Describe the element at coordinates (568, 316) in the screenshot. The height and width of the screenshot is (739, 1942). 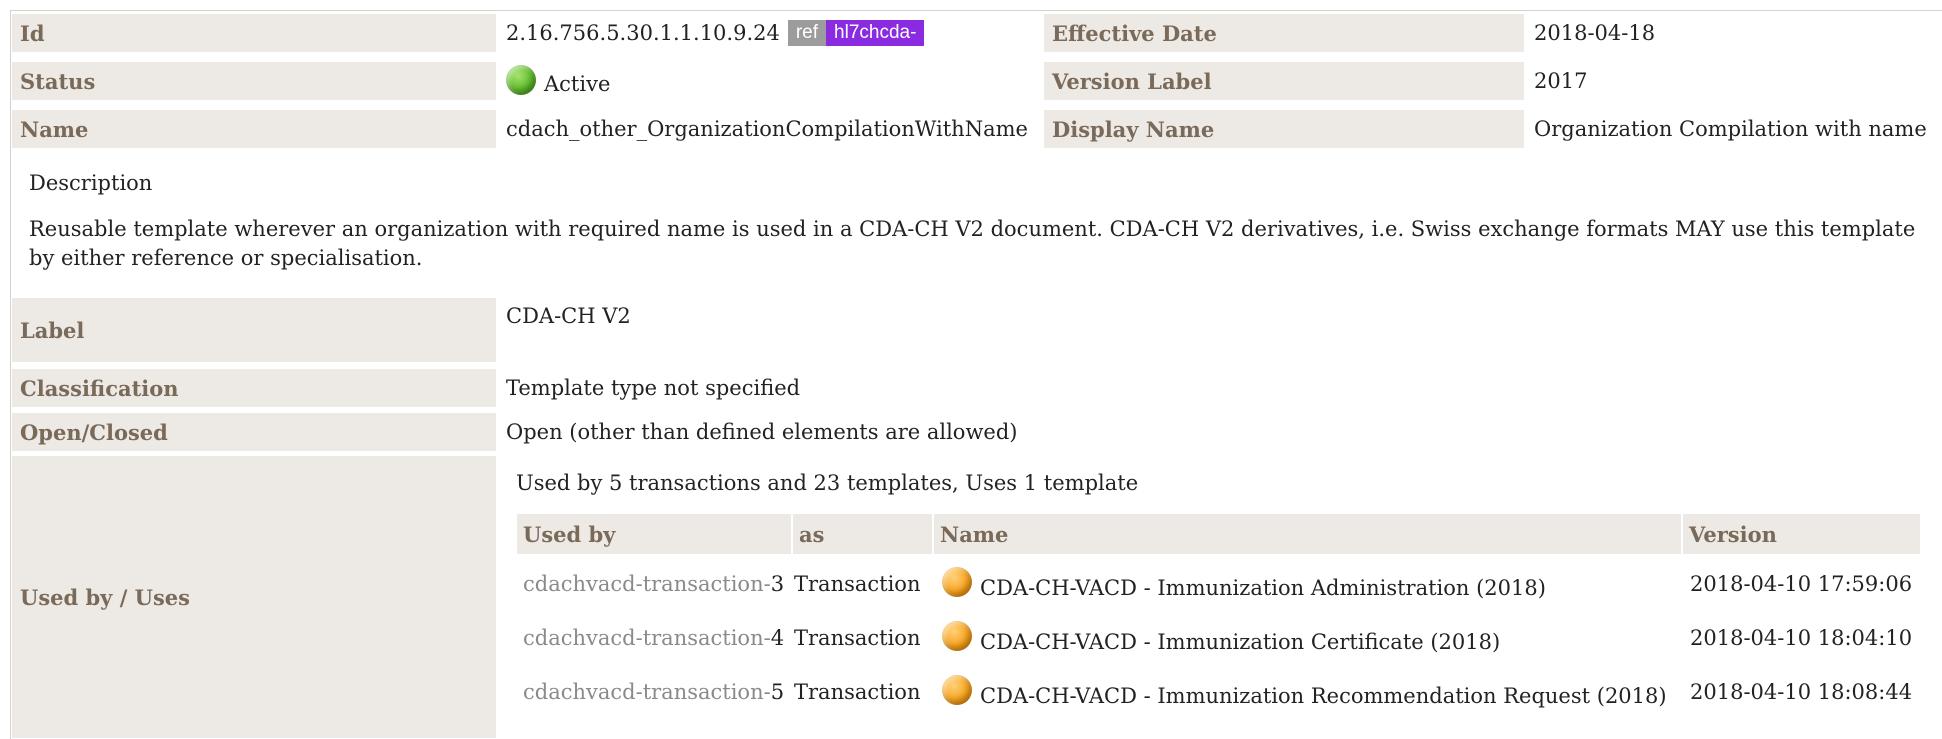
I see `label-value: CDA-CH V2` at that location.